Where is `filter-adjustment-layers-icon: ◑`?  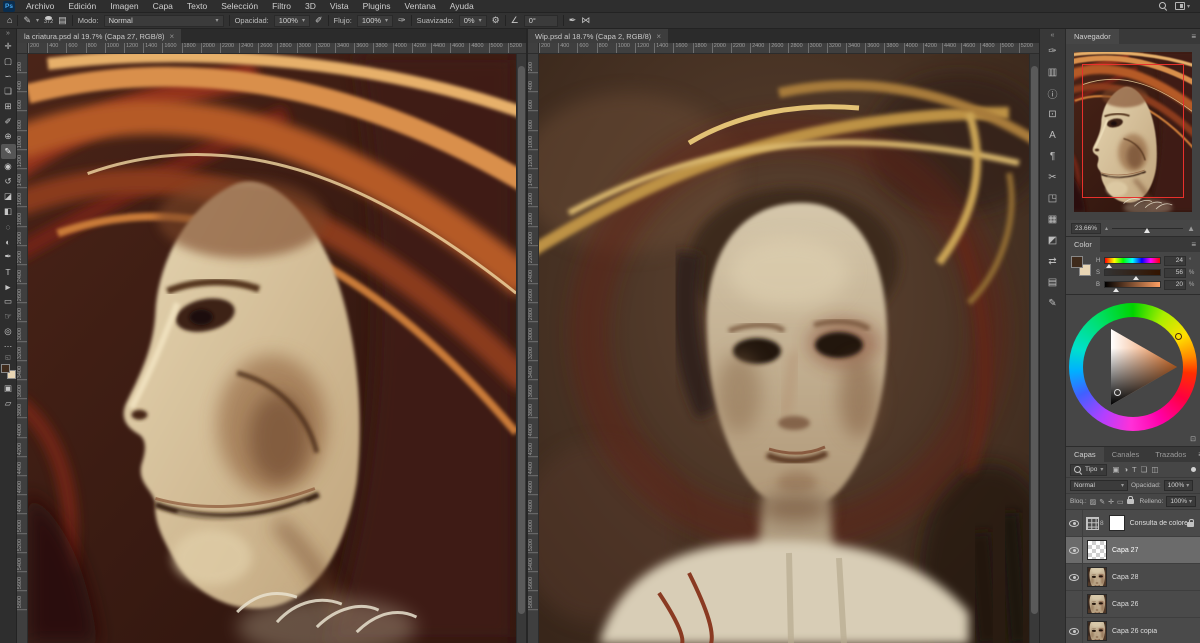 filter-adjustment-layers-icon: ◑ is located at coordinates (1126, 469).